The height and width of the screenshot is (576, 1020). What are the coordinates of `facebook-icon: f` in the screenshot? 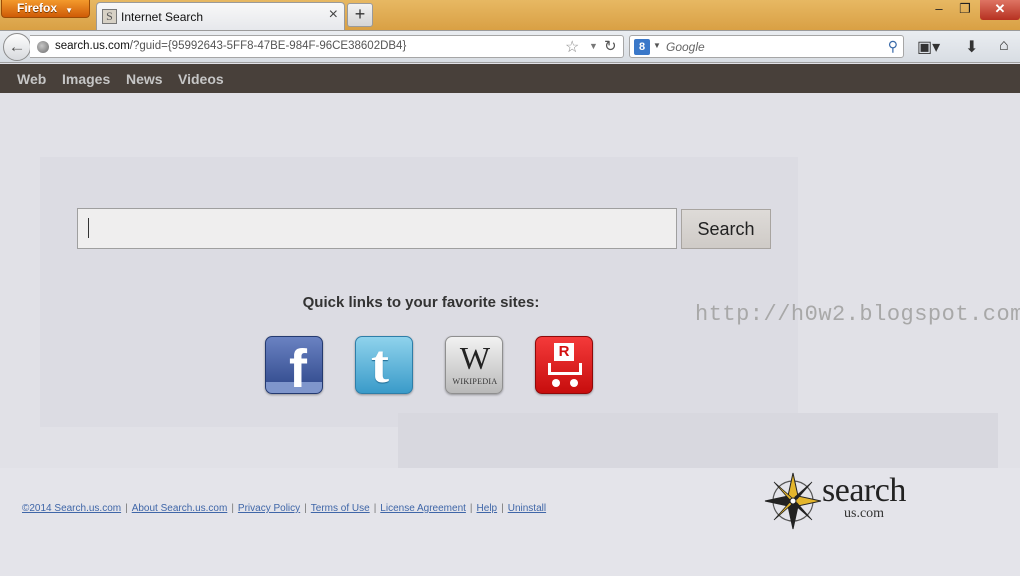 It's located at (294, 365).